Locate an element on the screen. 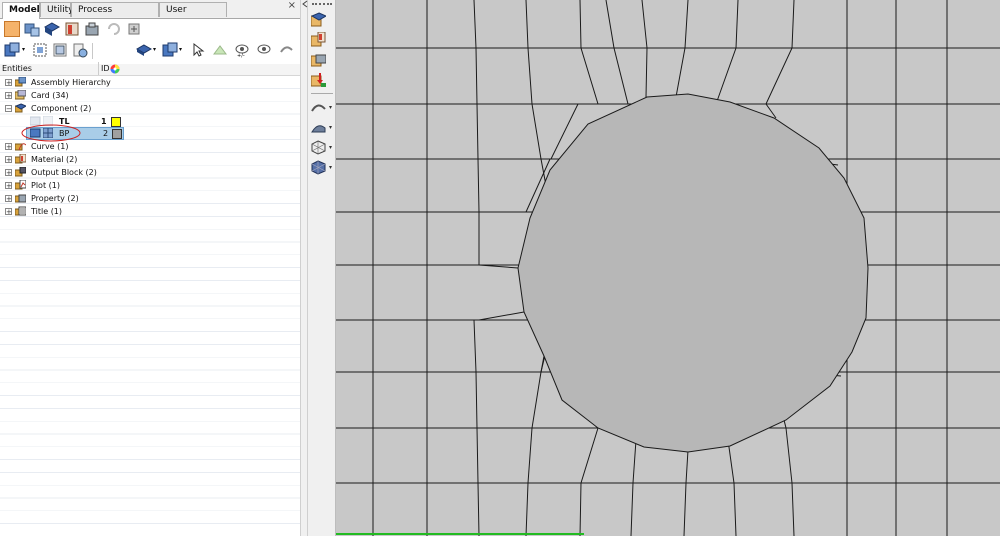 The image size is (1000, 536). display-all-icon is located at coordinates (220, 50).